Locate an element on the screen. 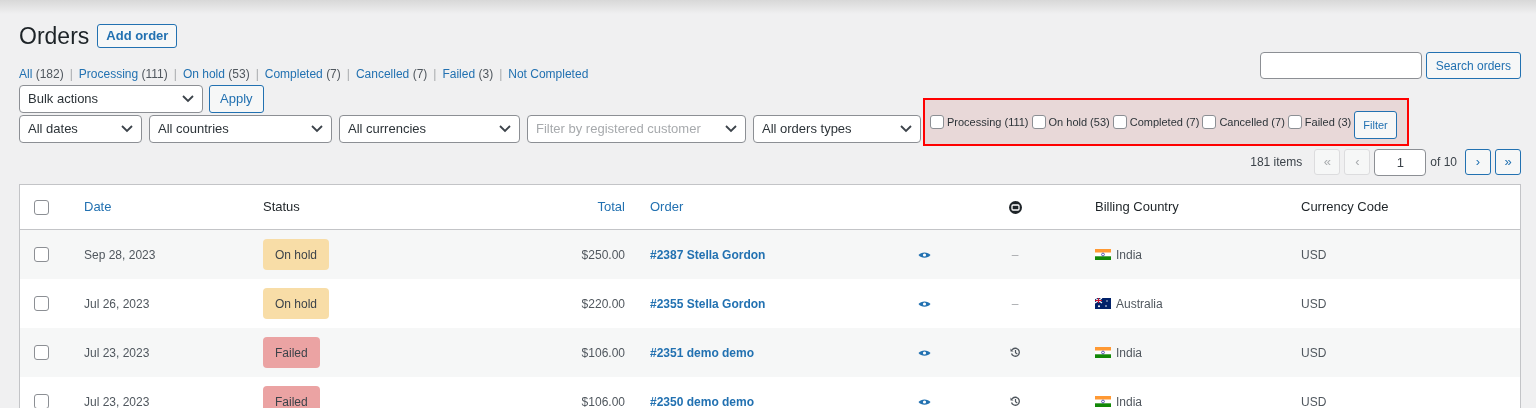 The width and height of the screenshot is (1536, 408). filter-button: Filter is located at coordinates (1375, 125).